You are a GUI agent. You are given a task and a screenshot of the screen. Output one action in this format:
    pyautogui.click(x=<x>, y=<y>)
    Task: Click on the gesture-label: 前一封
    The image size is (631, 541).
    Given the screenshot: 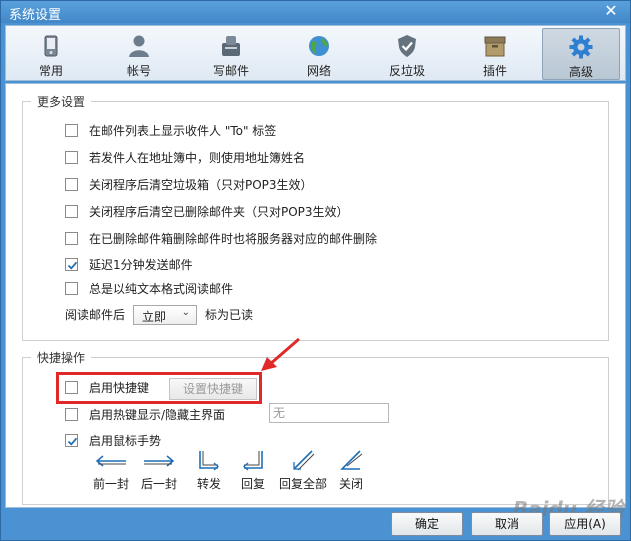 What is the action you would take?
    pyautogui.click(x=110, y=484)
    